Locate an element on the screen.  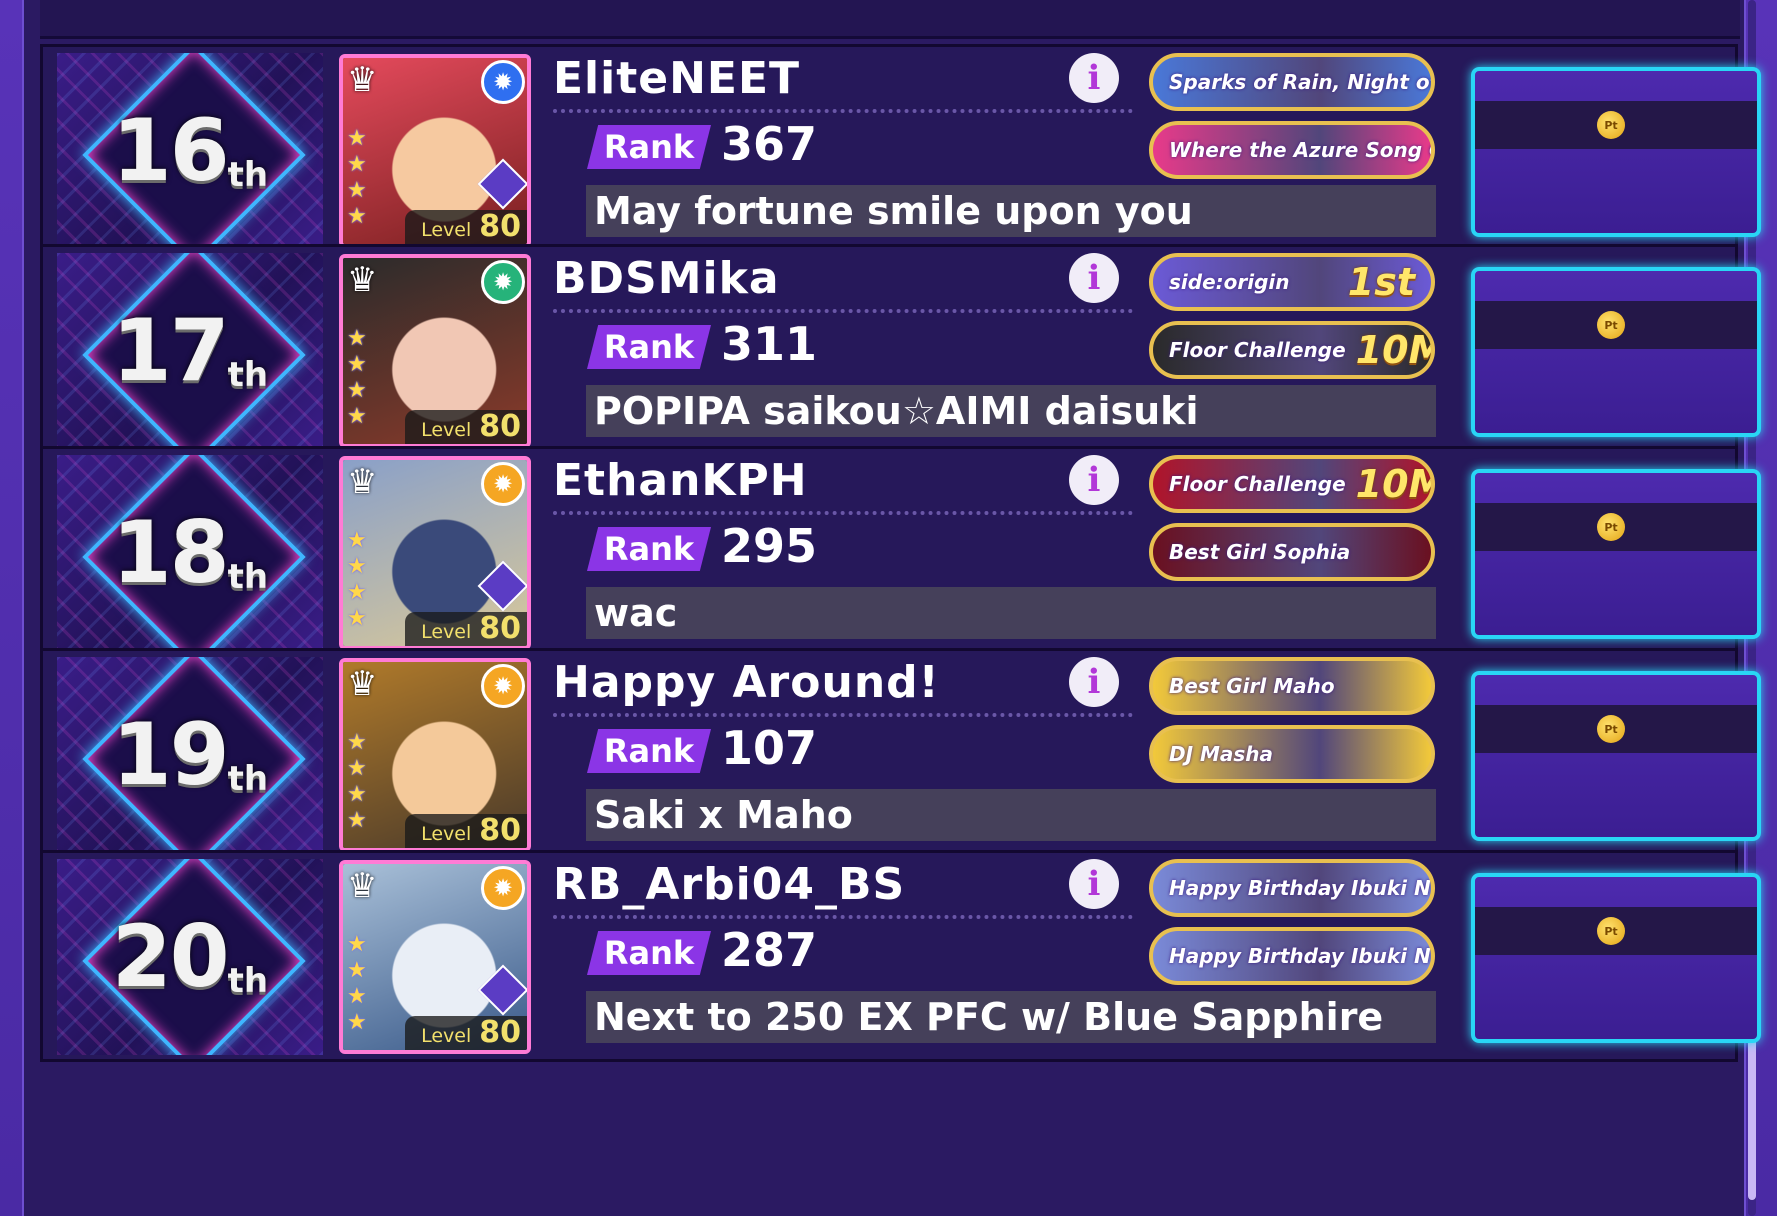
title-badge-1: side:origin 1st is located at coordinates (1292, 282).